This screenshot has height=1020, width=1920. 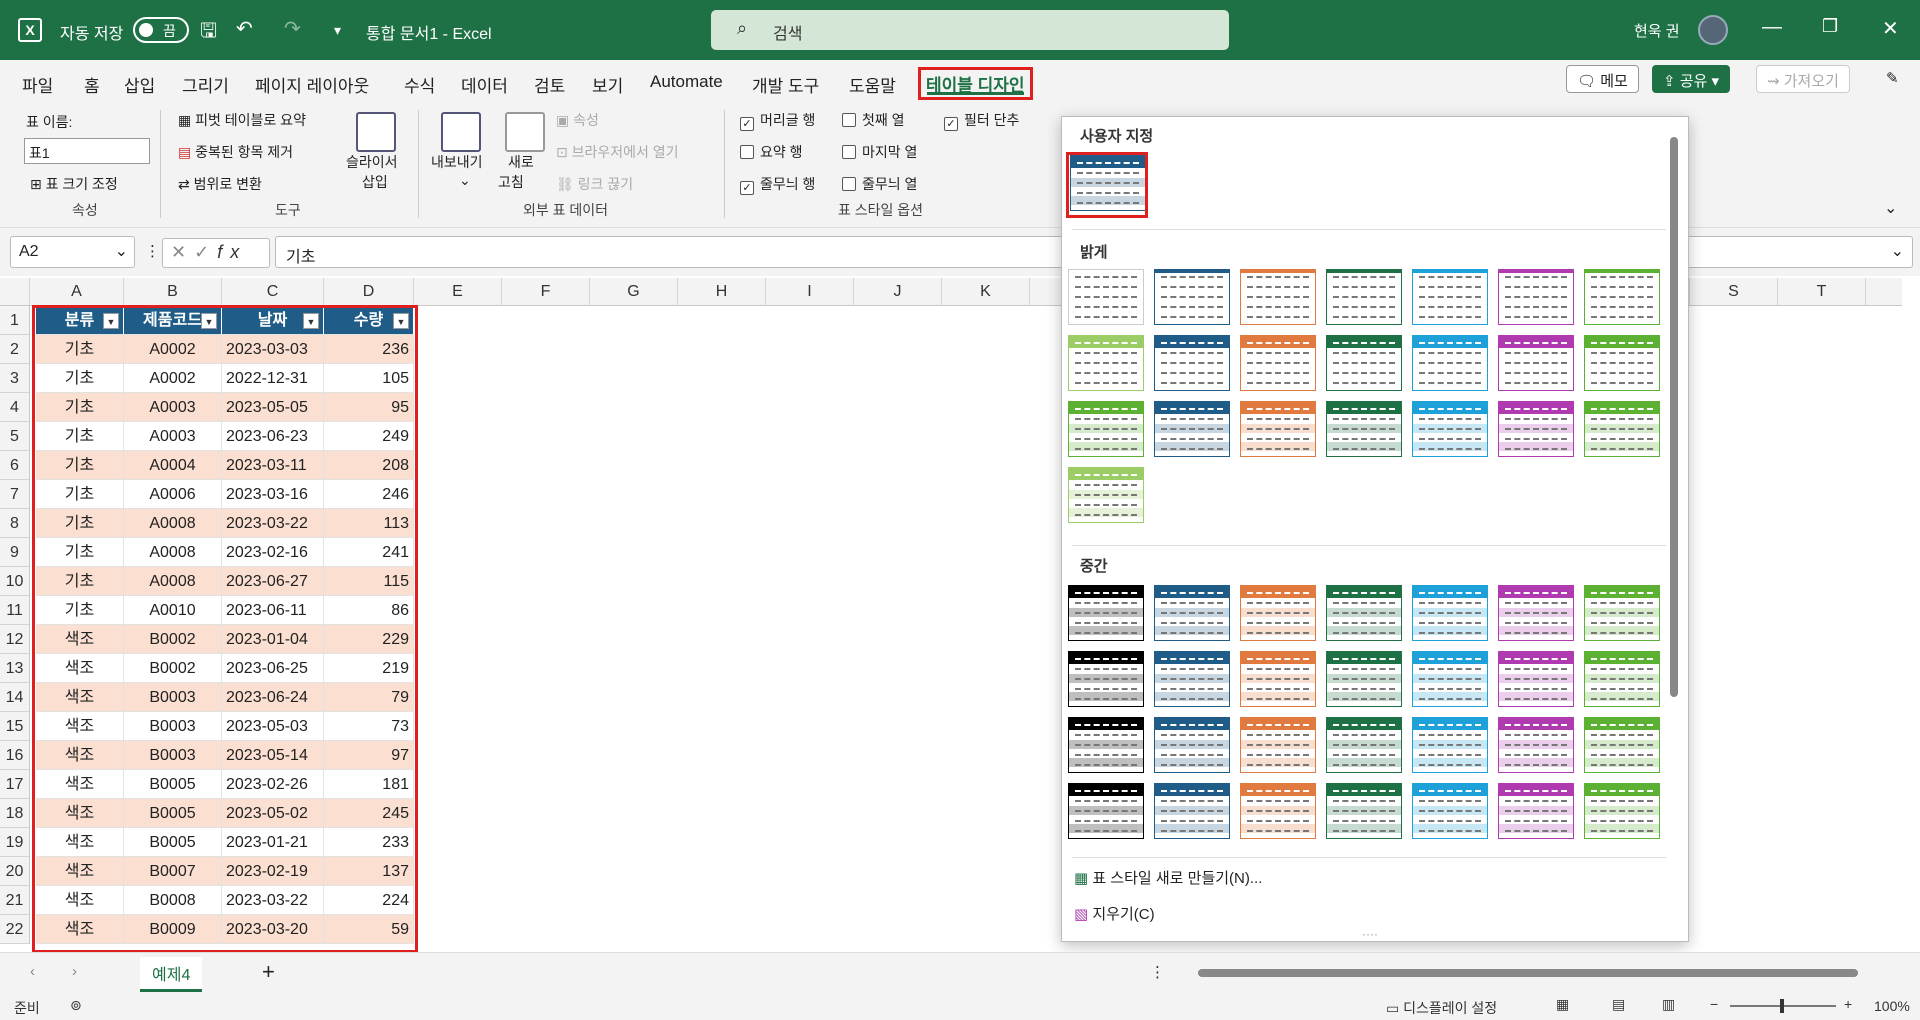 I want to click on last-col-option: 마지막 열, so click(x=879, y=152).